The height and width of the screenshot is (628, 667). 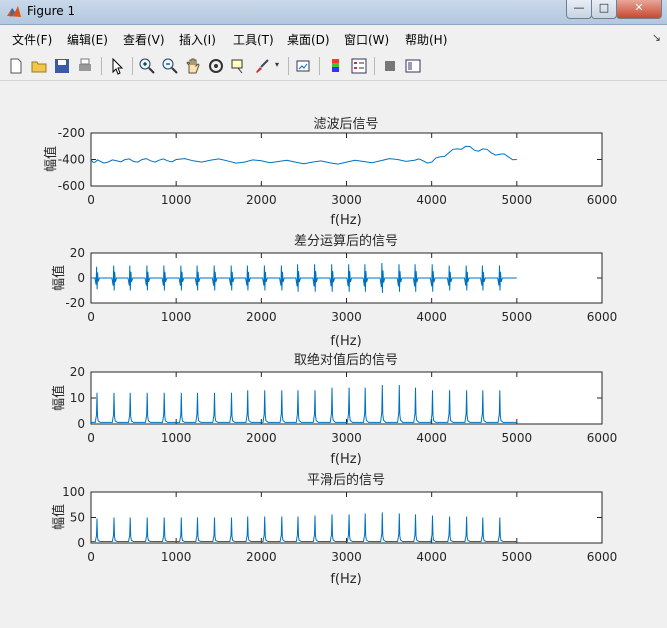 I want to click on maximize-button: □, so click(x=604, y=9).